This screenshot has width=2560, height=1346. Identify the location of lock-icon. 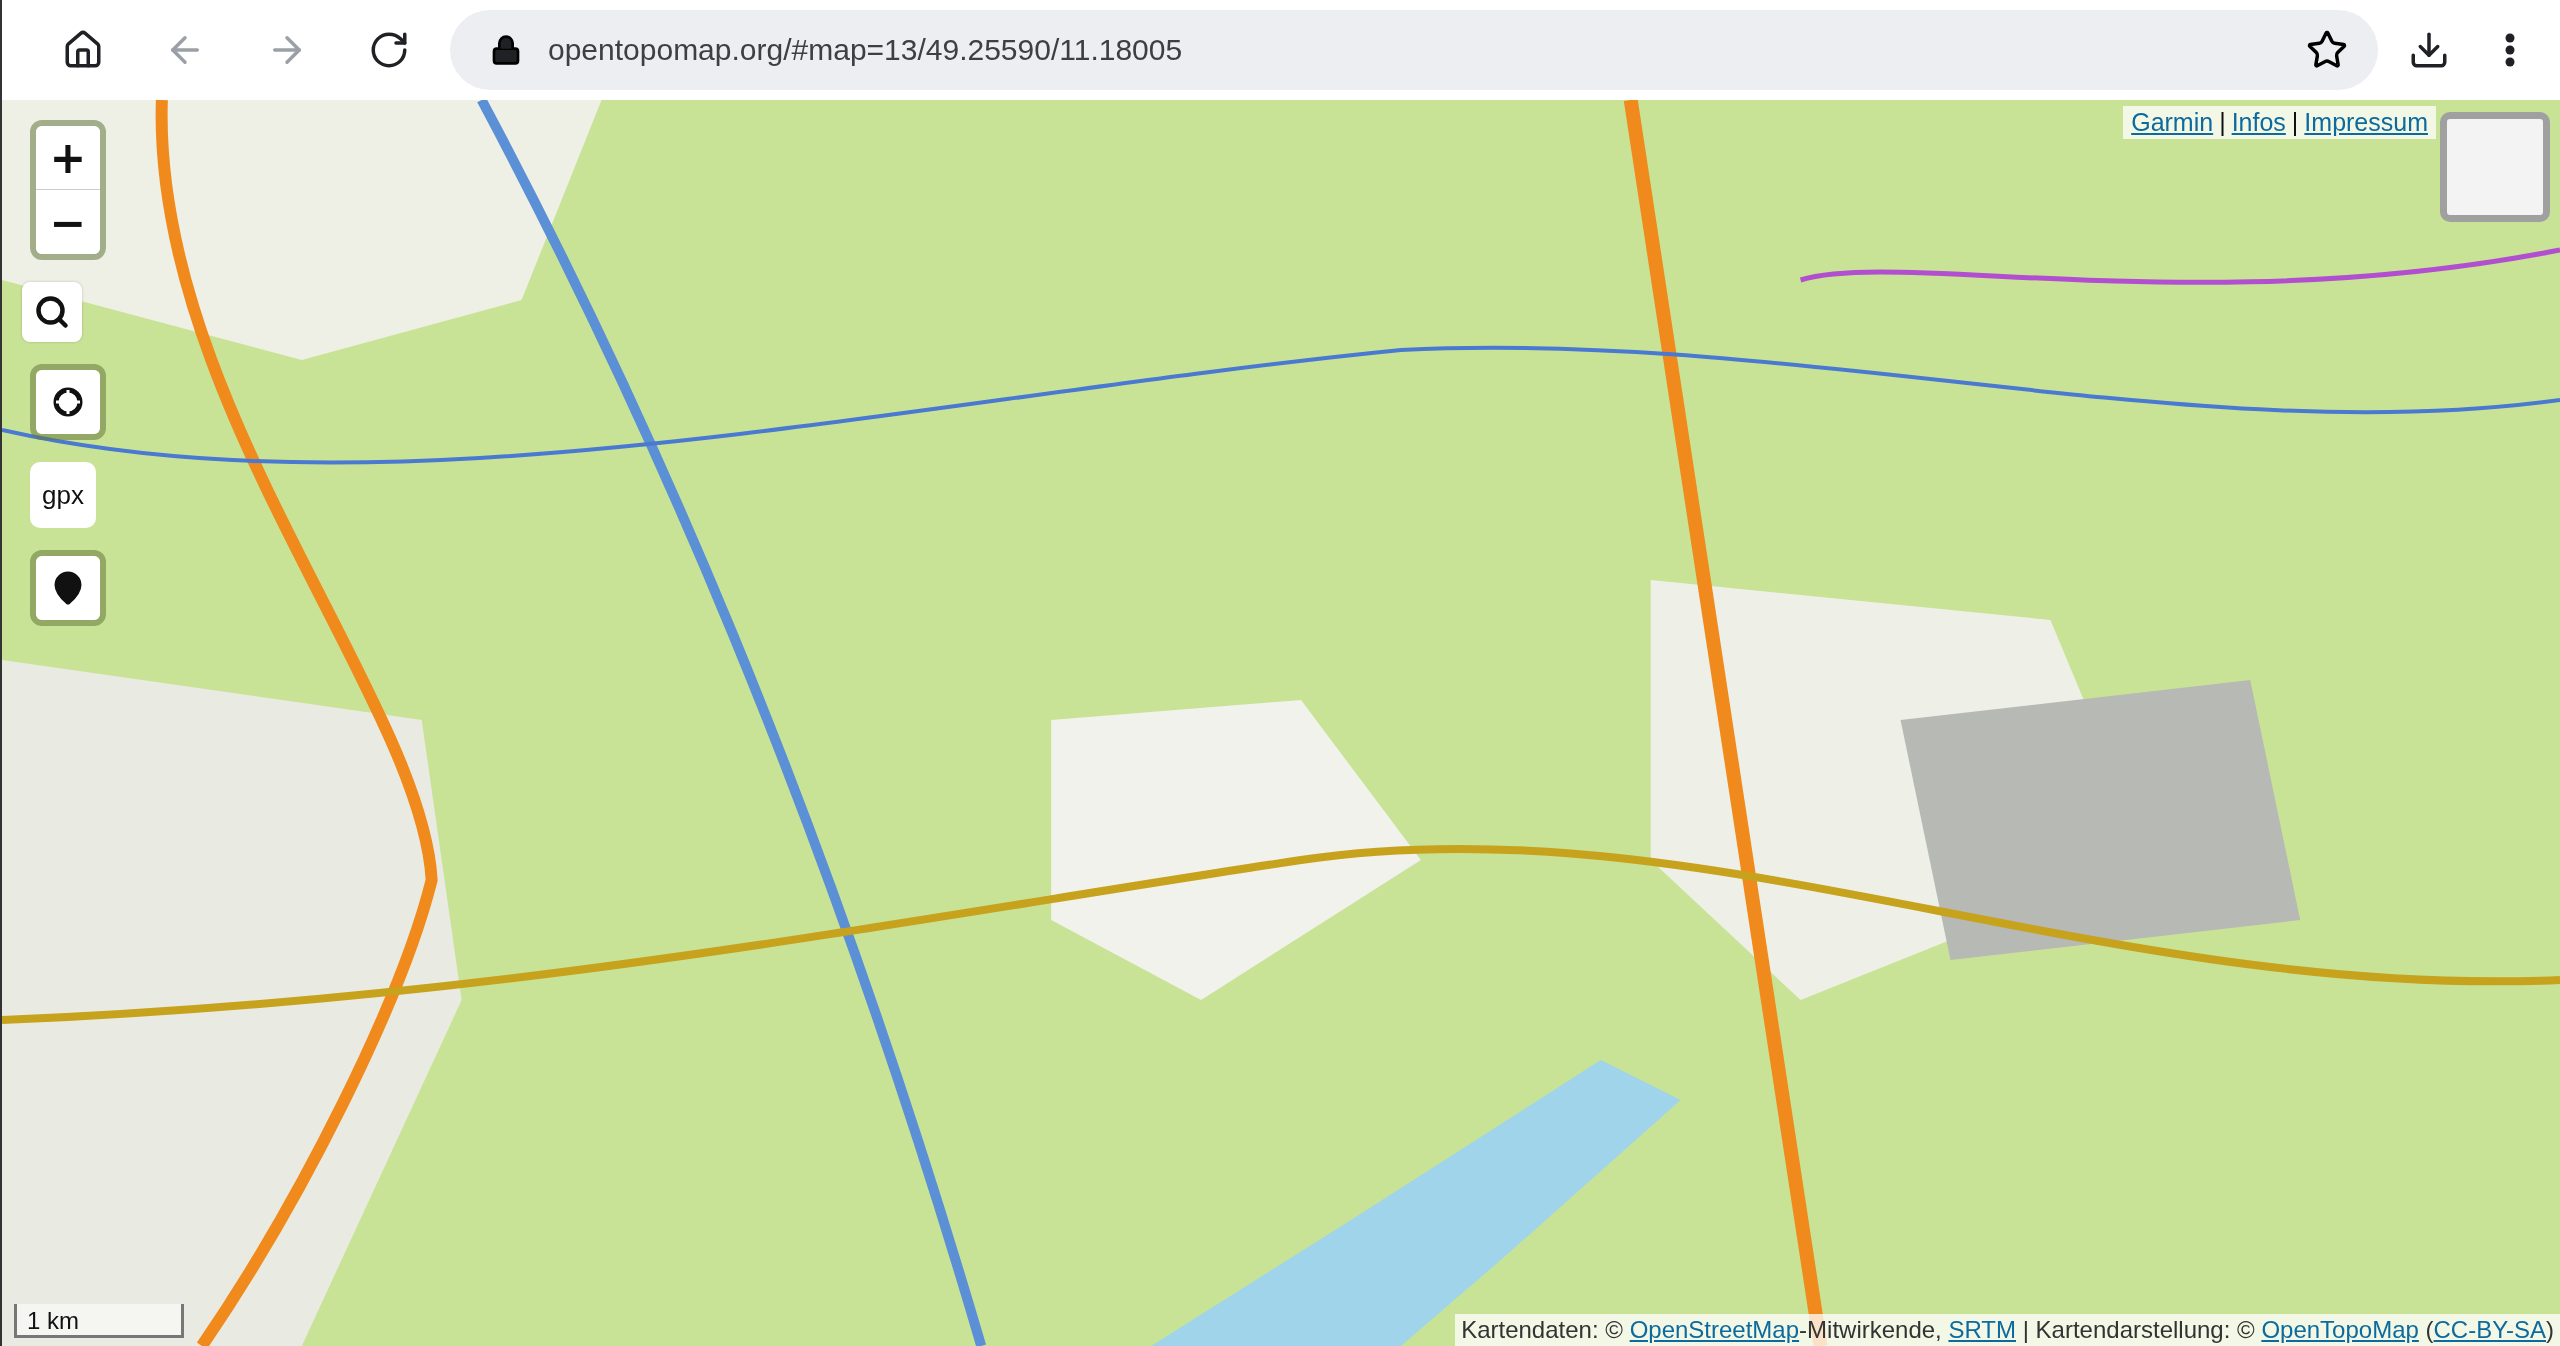
(506, 50).